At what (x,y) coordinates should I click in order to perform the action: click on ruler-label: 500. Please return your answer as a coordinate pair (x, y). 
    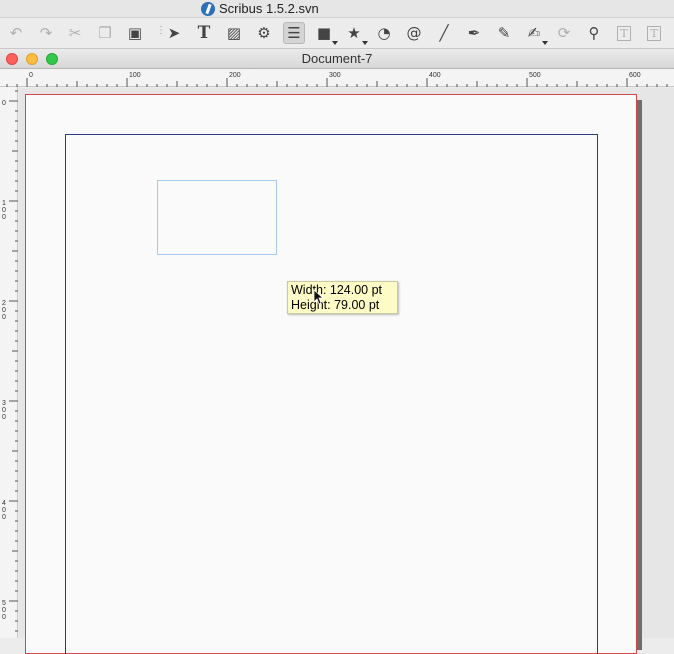
    Looking at the image, I should click on (535, 75).